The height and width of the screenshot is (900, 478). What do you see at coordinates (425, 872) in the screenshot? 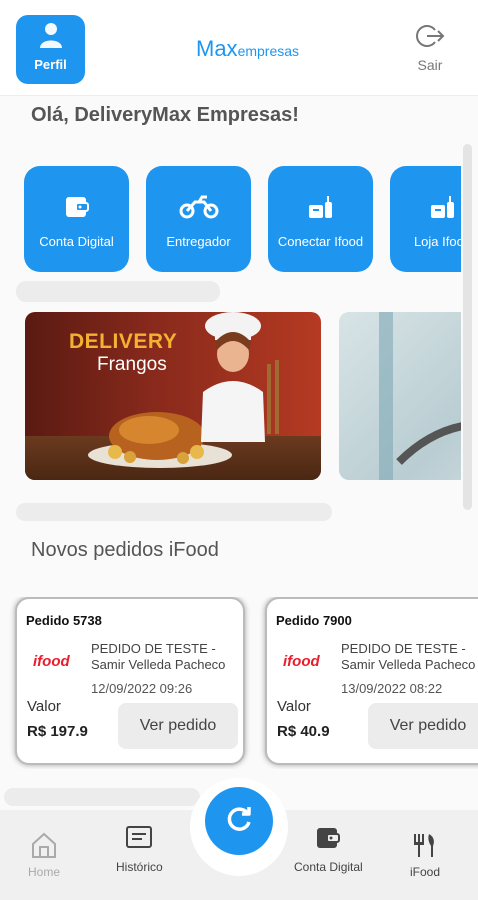
I see `nav-ifood-label: iFood` at bounding box center [425, 872].